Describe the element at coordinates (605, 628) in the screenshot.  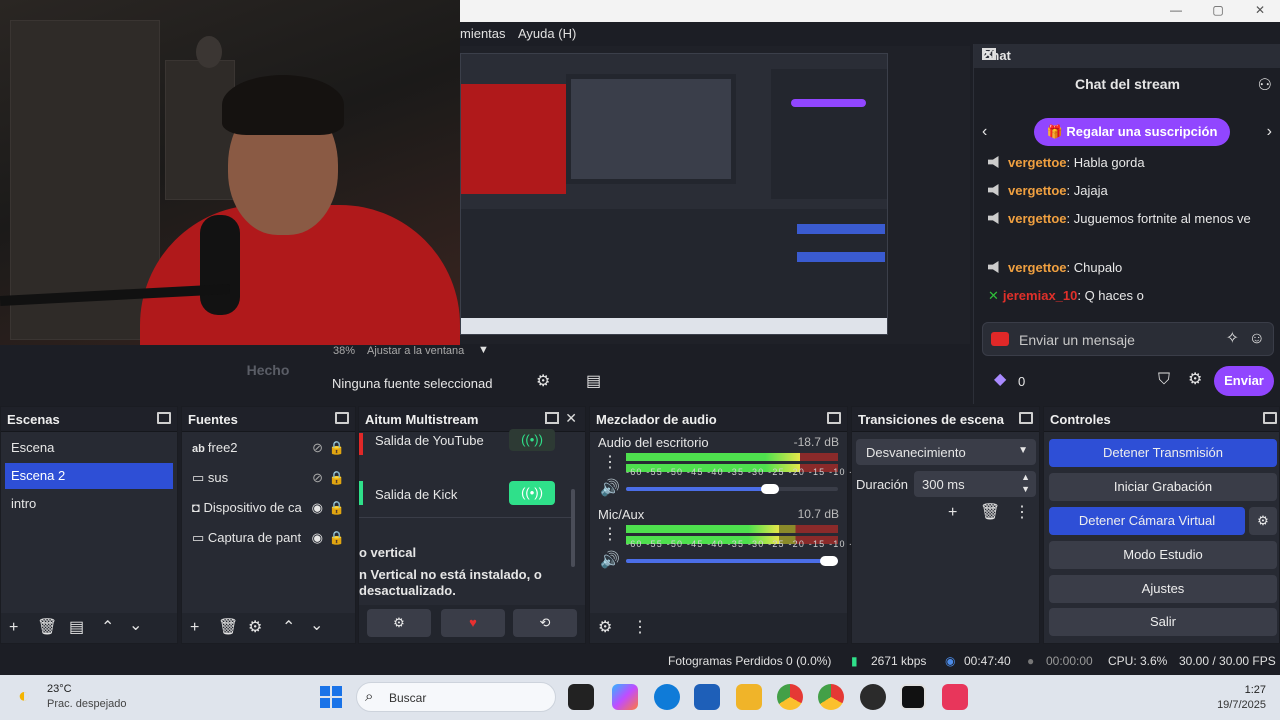
I see `advanced-audio-icon: ⚙` at that location.